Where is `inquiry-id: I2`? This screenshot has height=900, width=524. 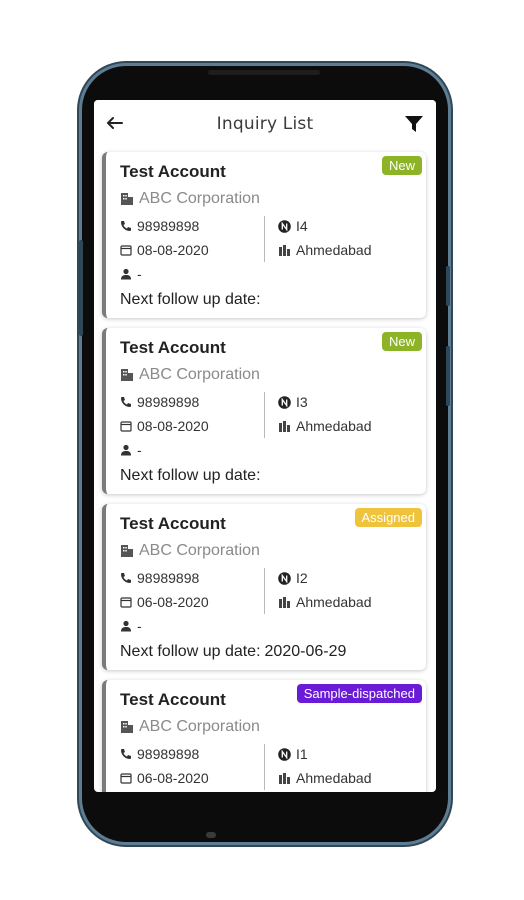
inquiry-id: I2 is located at coordinates (302, 578).